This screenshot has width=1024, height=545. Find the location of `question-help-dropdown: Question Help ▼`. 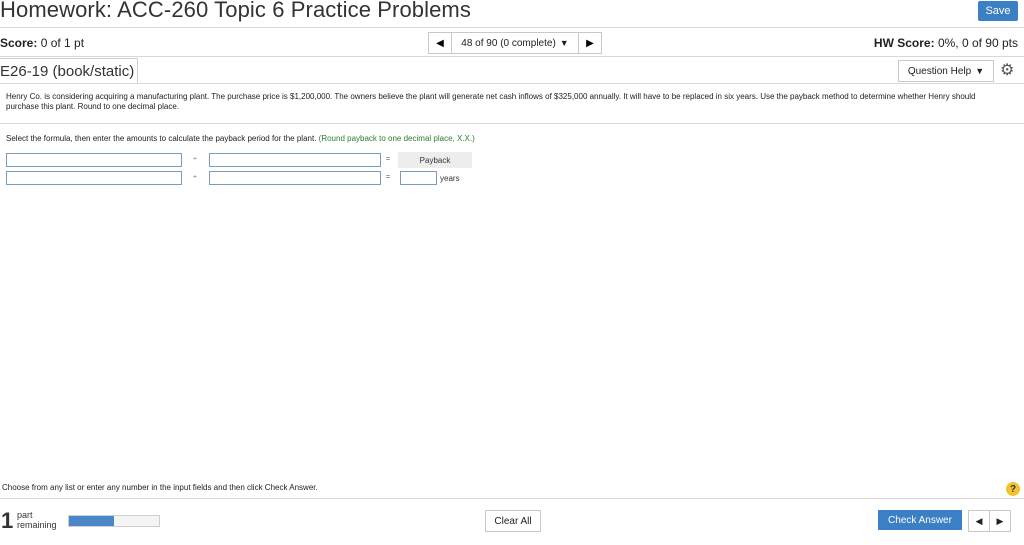

question-help-dropdown: Question Help ▼ is located at coordinates (946, 71).